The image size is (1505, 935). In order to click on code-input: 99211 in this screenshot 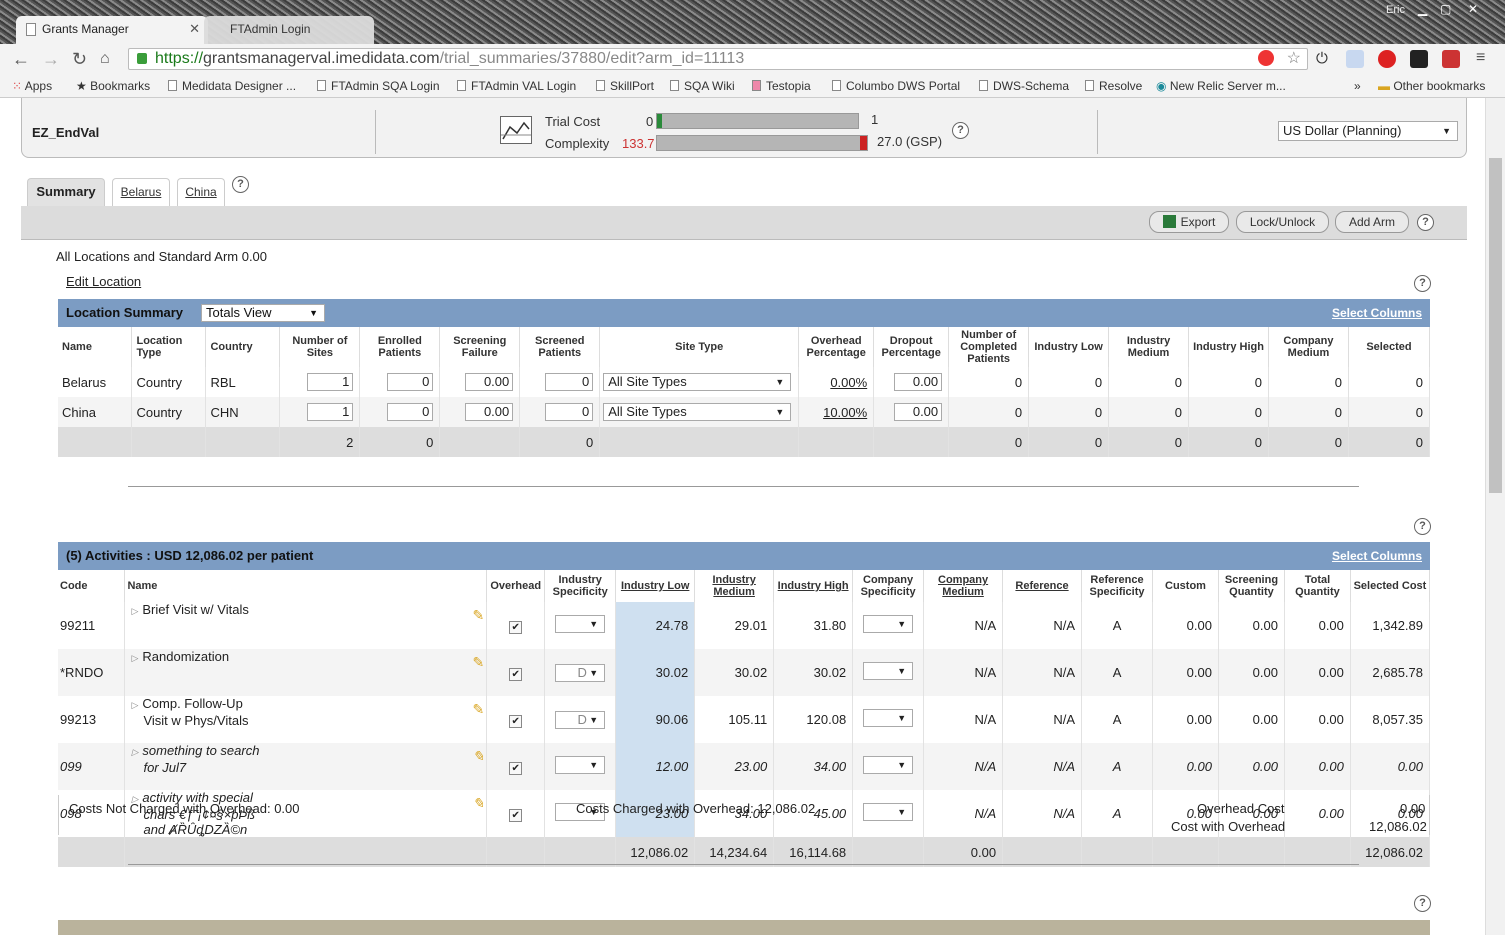, I will do `click(77, 625)`.